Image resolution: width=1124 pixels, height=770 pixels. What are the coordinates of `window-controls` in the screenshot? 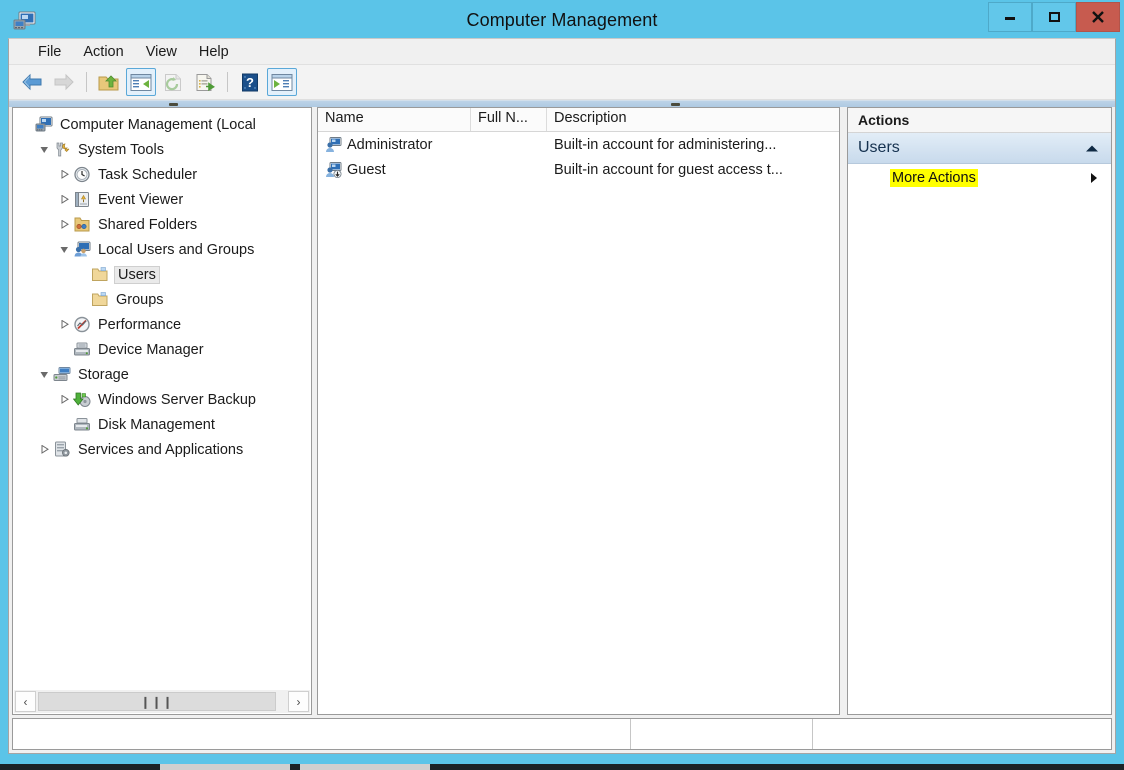 It's located at (1054, 17).